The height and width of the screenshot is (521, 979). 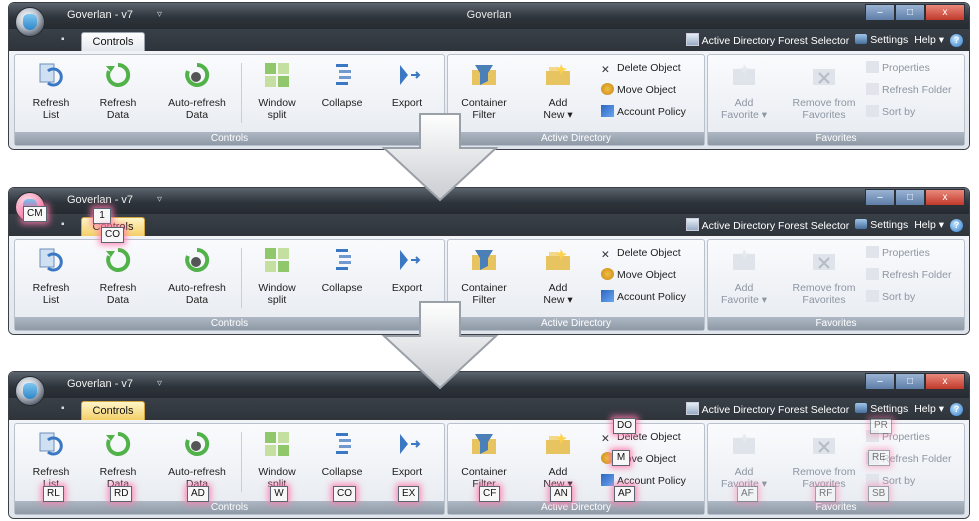 I want to click on move-icon, so click(x=607, y=274).